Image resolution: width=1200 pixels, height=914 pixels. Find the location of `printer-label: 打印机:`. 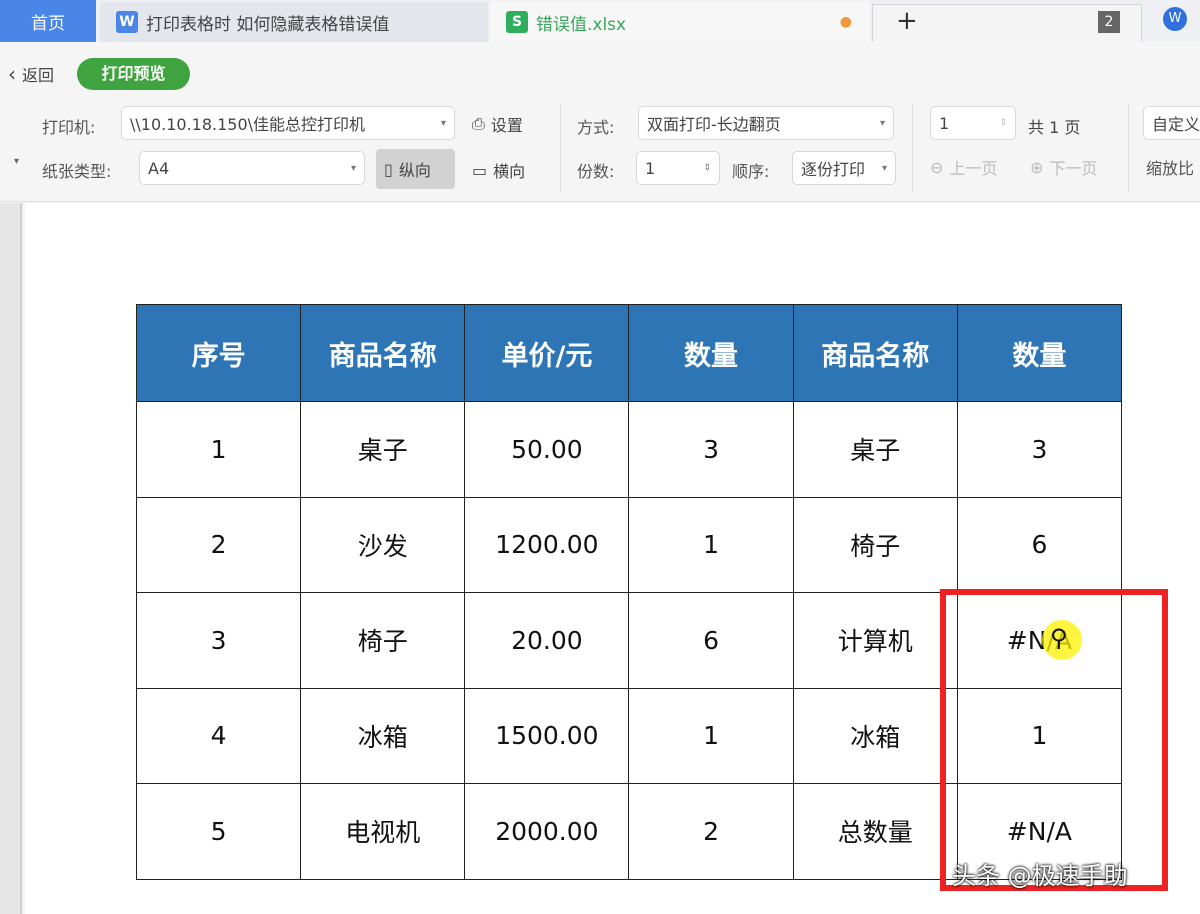

printer-label: 打印机: is located at coordinates (69, 127).